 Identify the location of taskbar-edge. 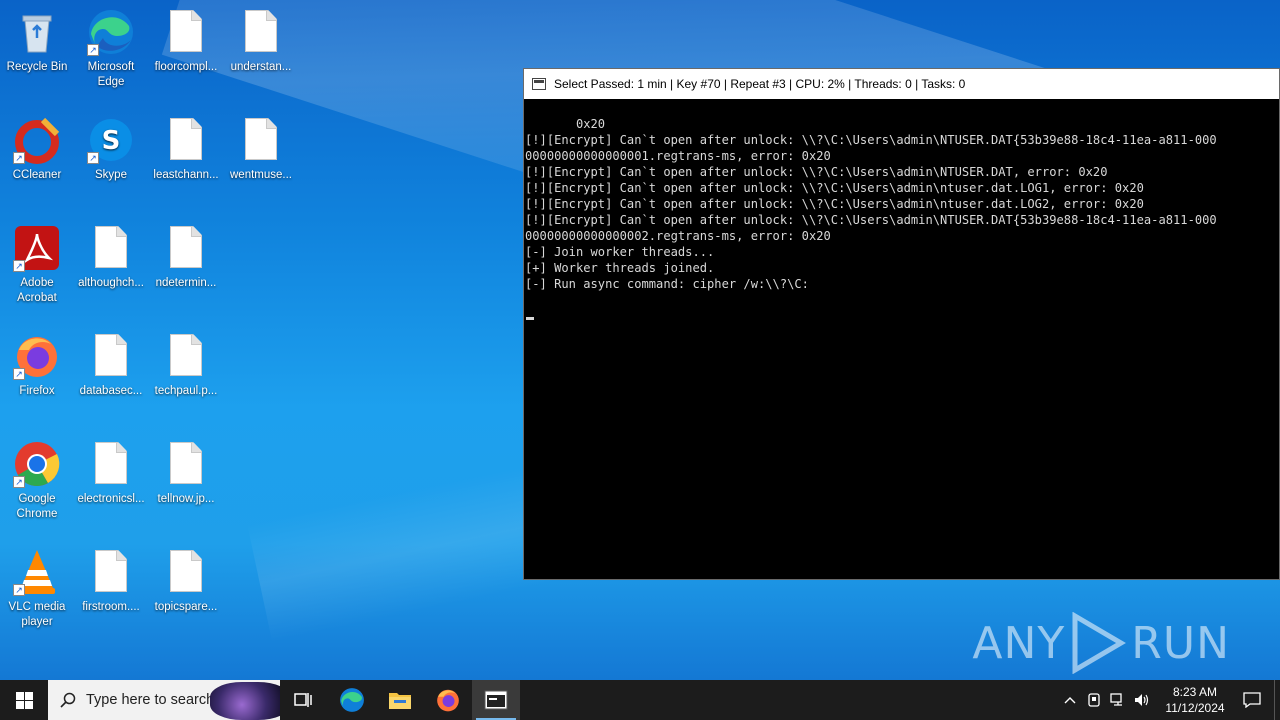
(352, 700).